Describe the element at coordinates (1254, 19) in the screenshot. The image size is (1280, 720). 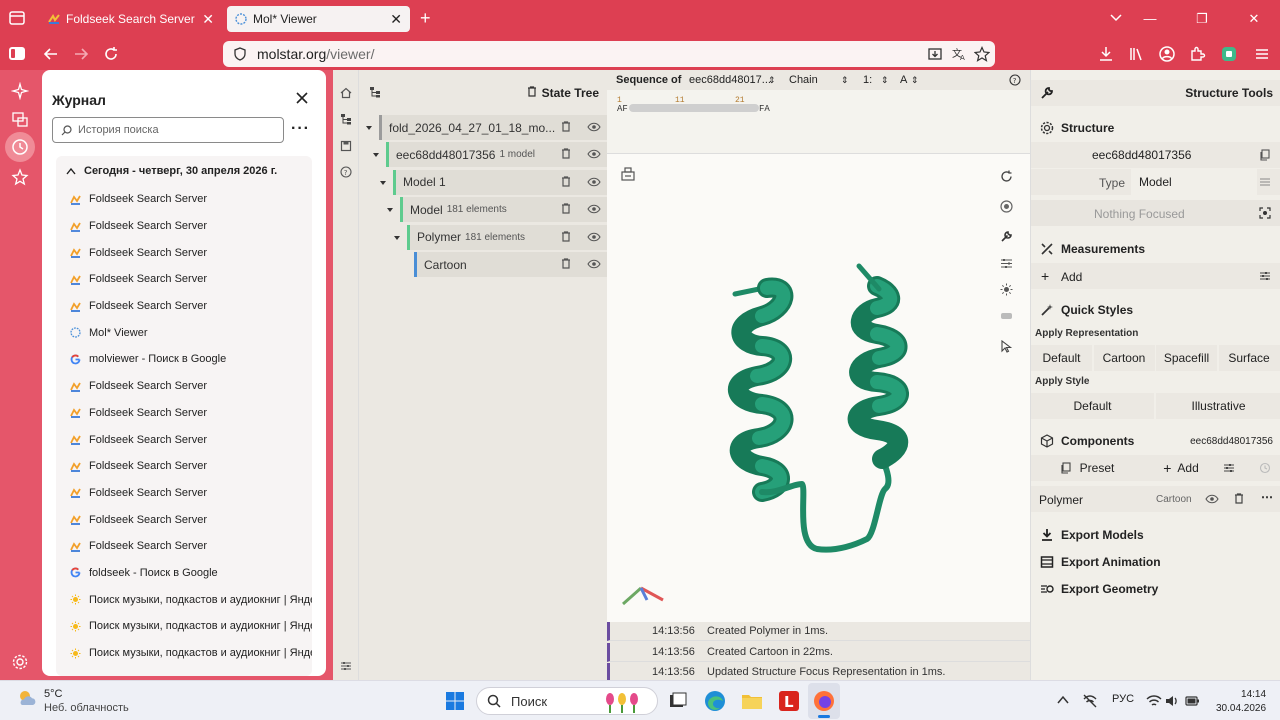
I see `window-close-button: ✕` at that location.